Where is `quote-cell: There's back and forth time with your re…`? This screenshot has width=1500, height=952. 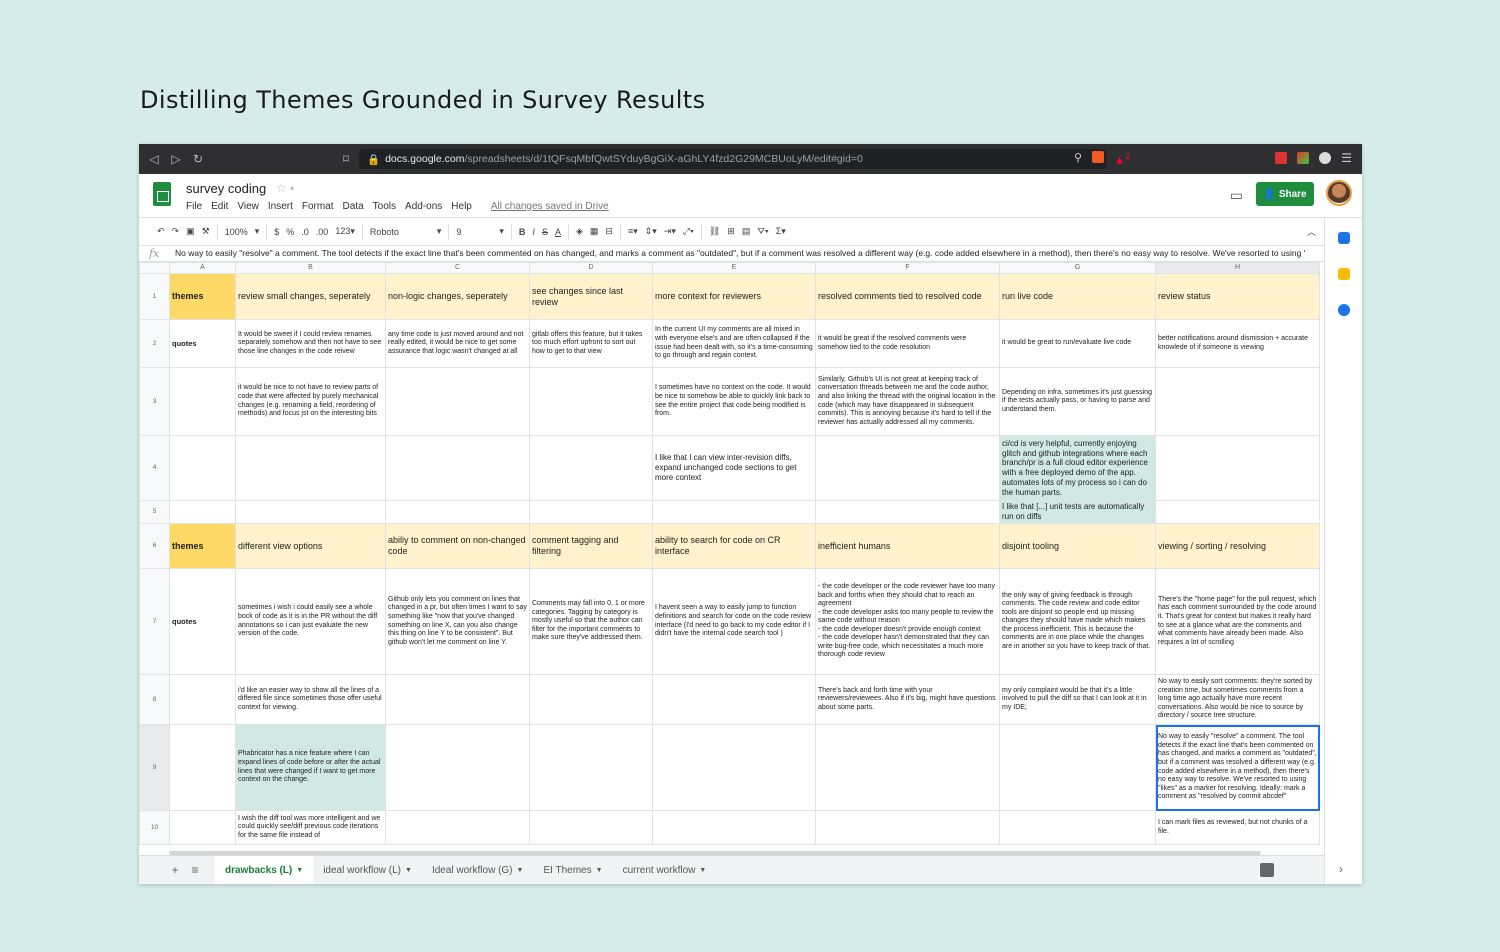 quote-cell: There's back and forth time with your re… is located at coordinates (907, 699).